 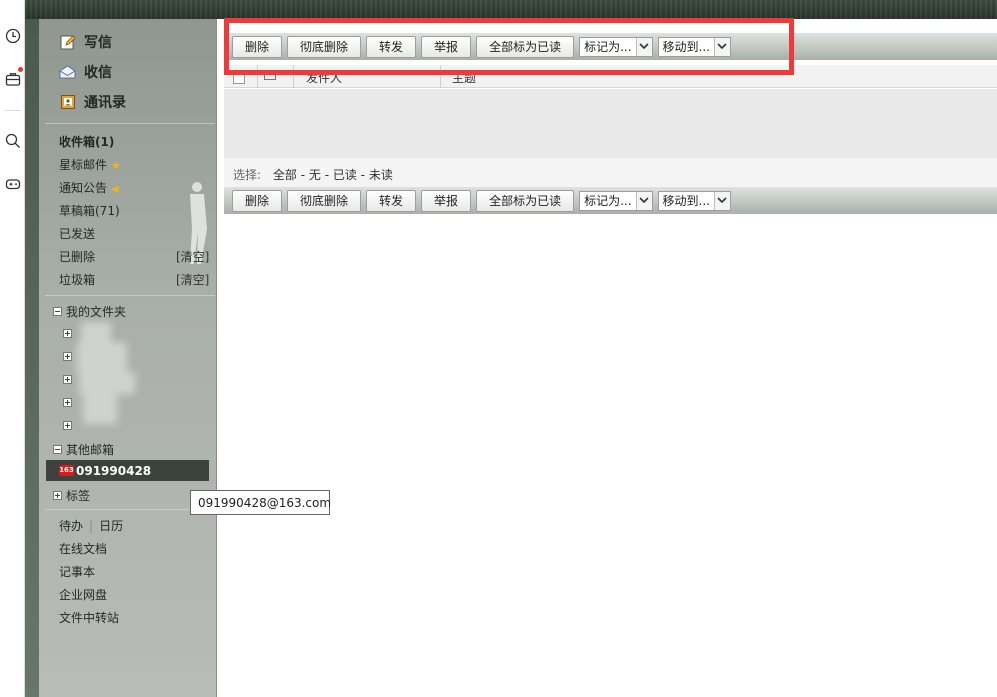 I want to click on account-label: 091990428, so click(x=114, y=470).